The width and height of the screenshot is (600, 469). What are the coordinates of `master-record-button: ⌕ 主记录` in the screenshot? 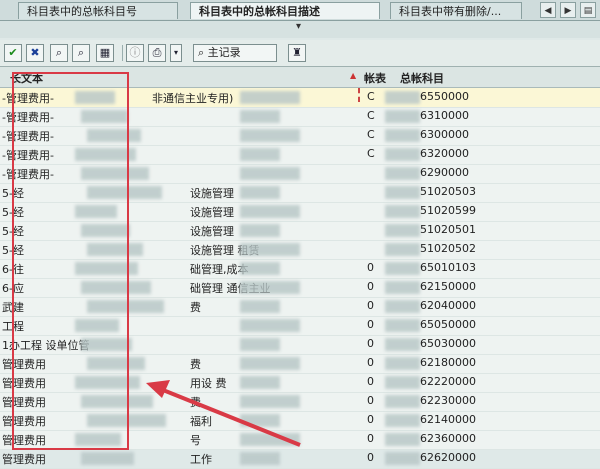 It's located at (235, 53).